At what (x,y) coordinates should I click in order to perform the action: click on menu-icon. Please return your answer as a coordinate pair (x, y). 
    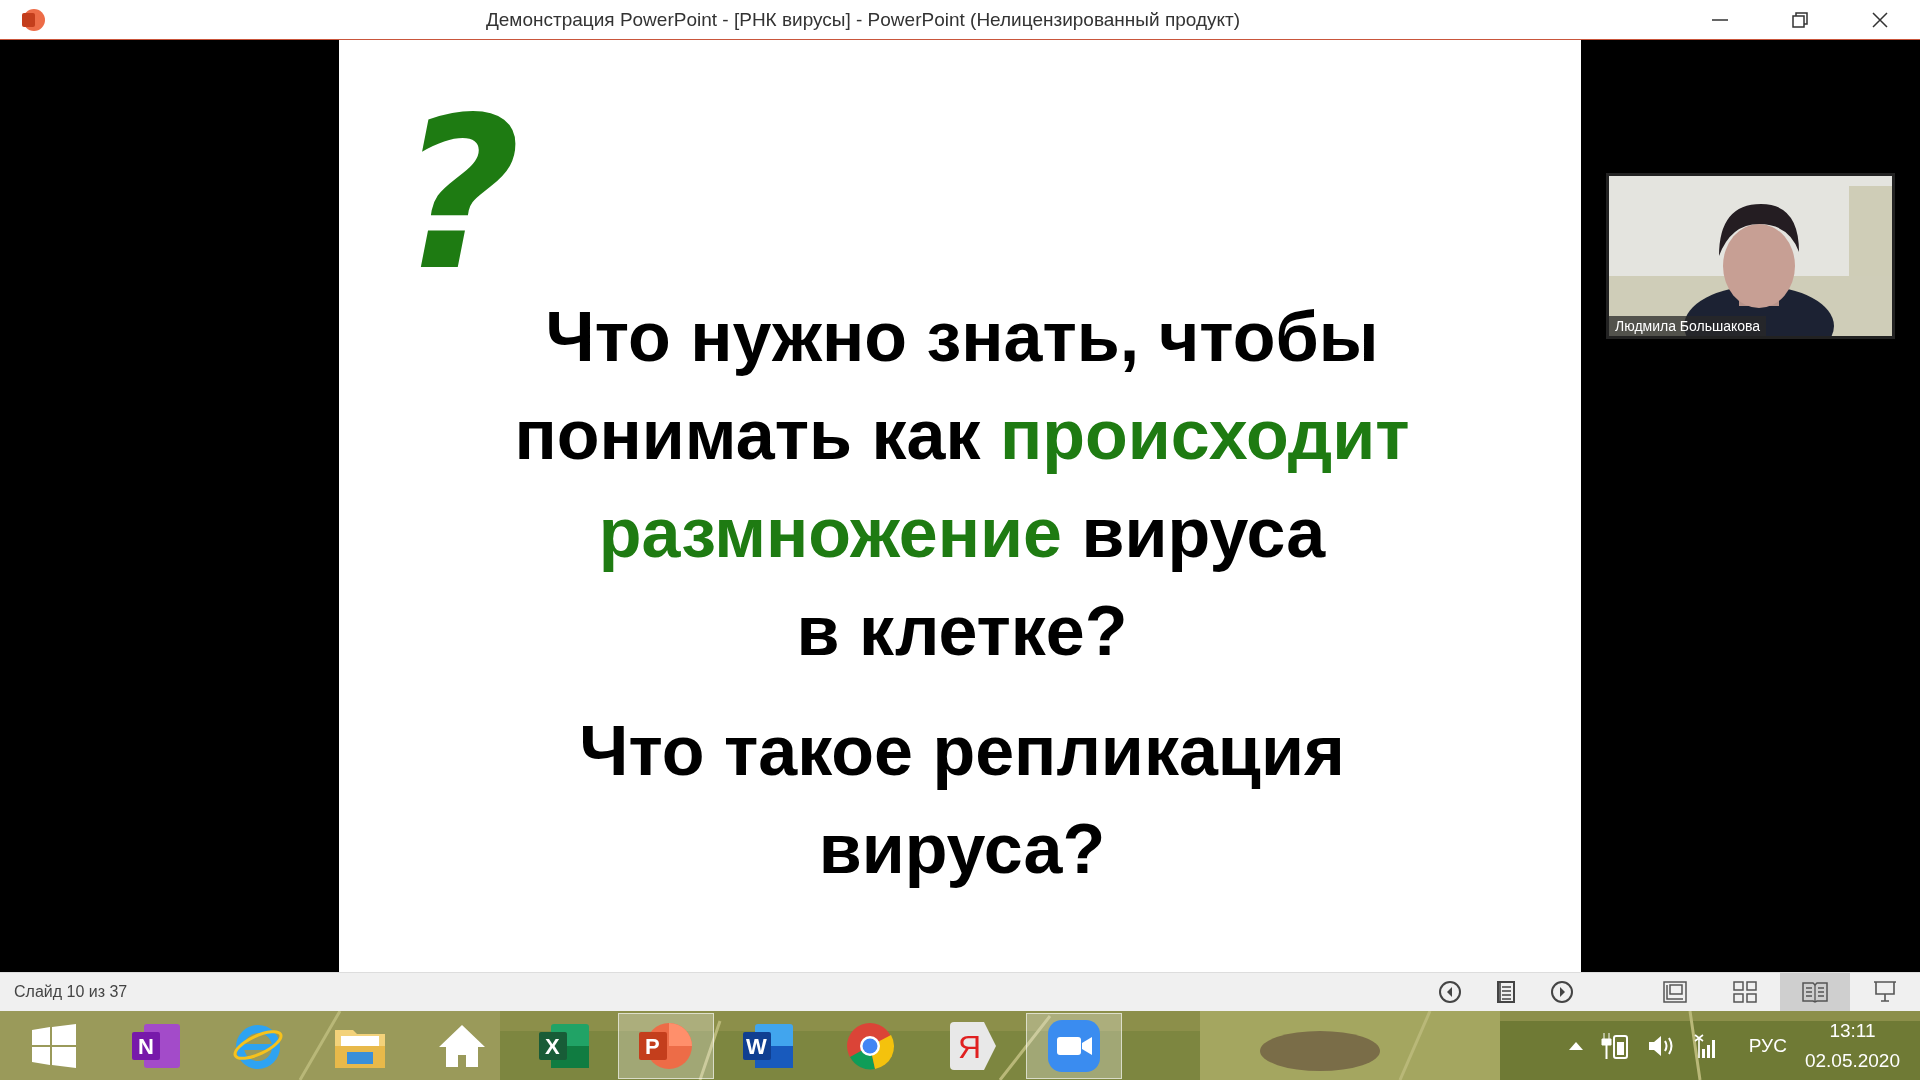
    Looking at the image, I should click on (1506, 992).